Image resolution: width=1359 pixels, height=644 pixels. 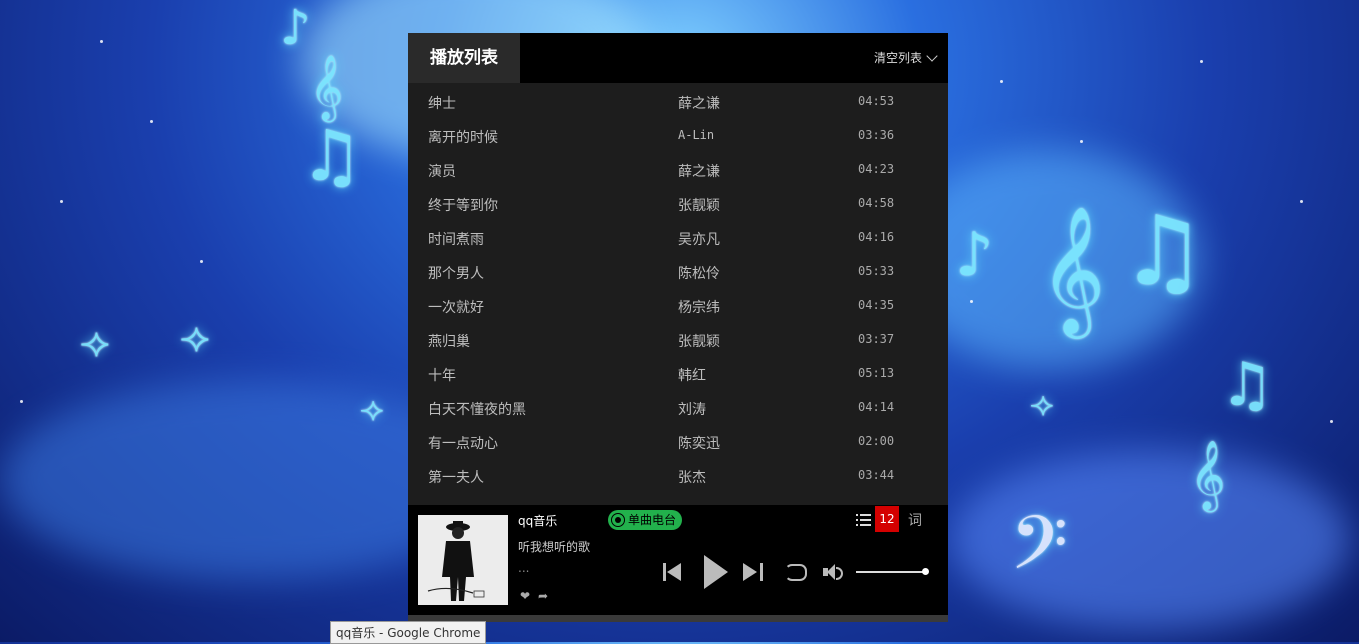 I want to click on song-duration: 04:35, so click(x=876, y=305).